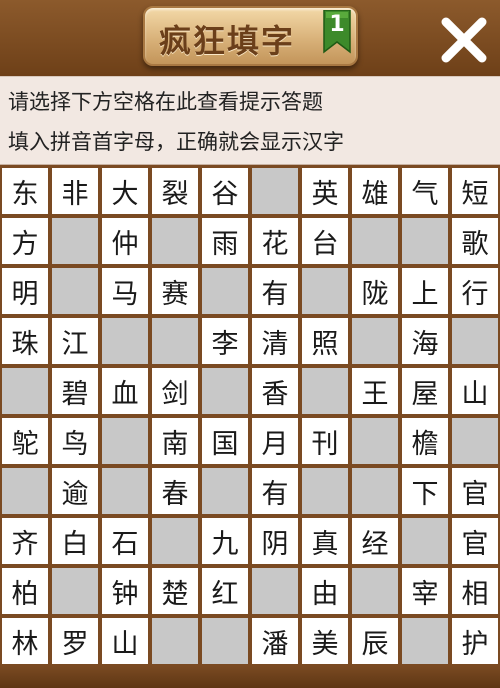 Image resolution: width=500 pixels, height=688 pixels. What do you see at coordinates (175, 591) in the screenshot?
I see `grid-cell: 楚` at bounding box center [175, 591].